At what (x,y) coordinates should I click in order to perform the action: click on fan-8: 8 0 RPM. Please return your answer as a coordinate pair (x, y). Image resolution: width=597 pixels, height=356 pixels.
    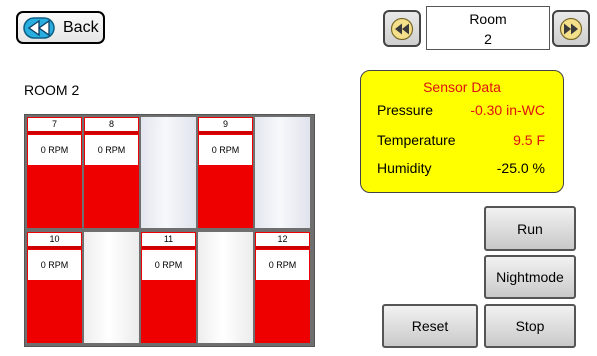
    Looking at the image, I should click on (111, 172).